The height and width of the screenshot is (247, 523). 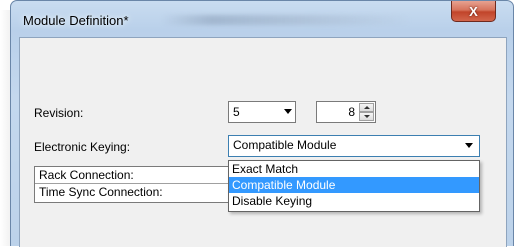 I want to click on dropdown-option-exact-match: Exact Match, so click(x=354, y=169).